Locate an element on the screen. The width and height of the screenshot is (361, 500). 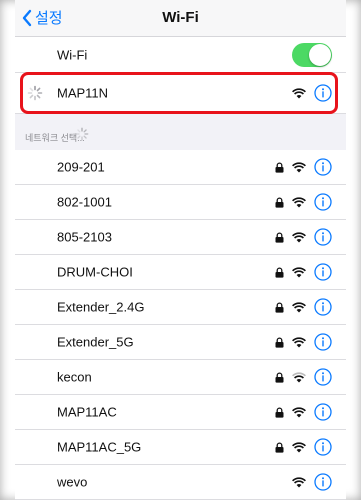
network-row: 805-2103 is located at coordinates (180, 237).